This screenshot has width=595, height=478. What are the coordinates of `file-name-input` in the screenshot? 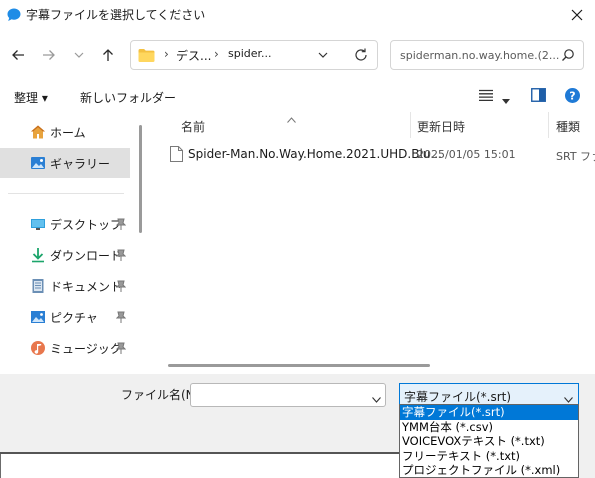 It's located at (288, 395).